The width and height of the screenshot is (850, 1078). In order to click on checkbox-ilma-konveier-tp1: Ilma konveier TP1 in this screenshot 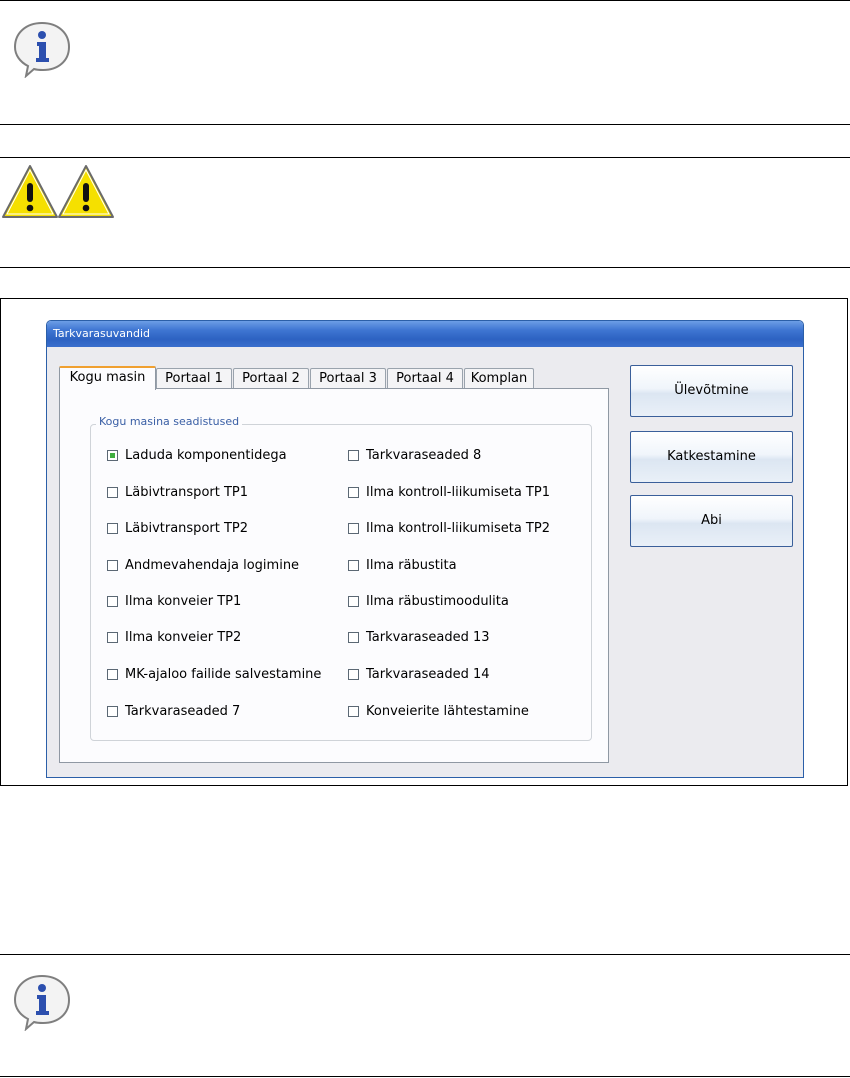, I will do `click(174, 601)`.